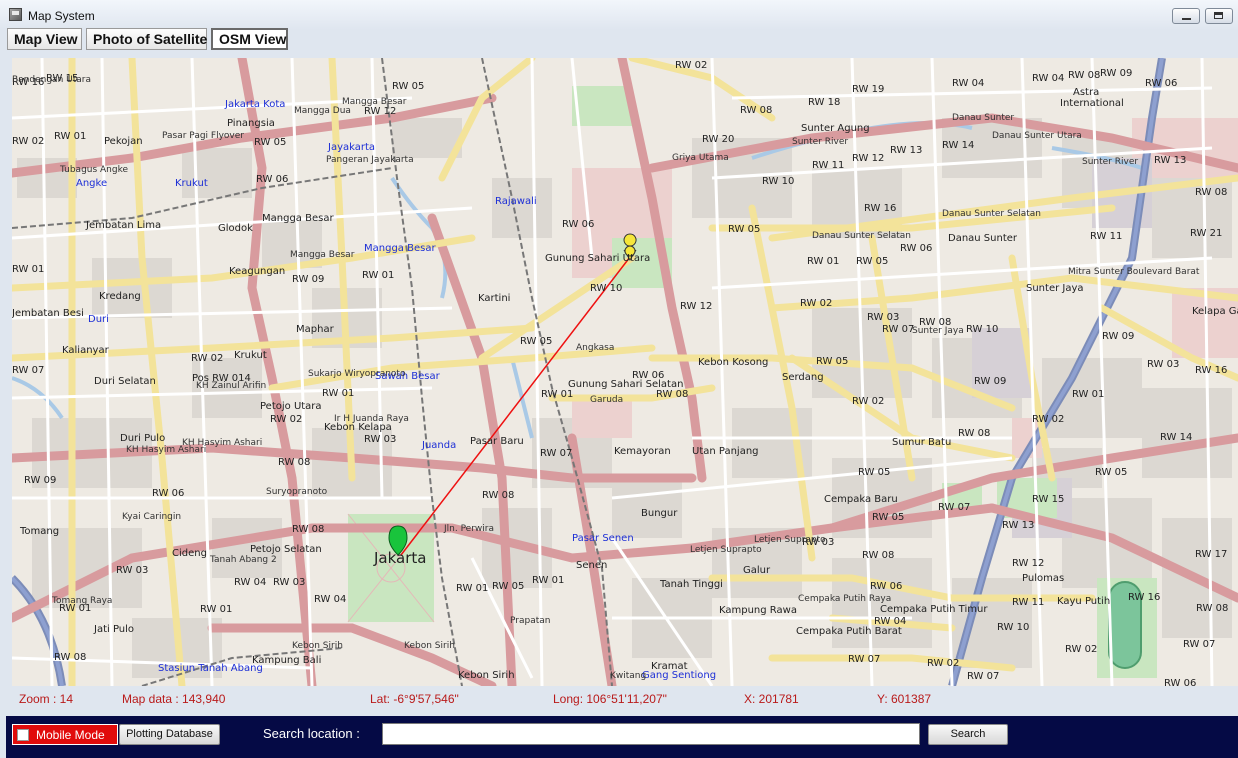 This screenshot has width=1238, height=758. What do you see at coordinates (23, 735) in the screenshot?
I see `mobile-mode-checkbox` at bounding box center [23, 735].